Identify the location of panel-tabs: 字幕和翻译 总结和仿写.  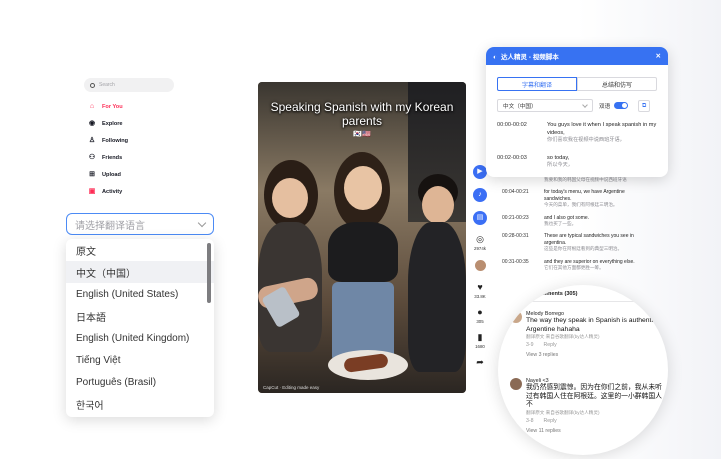
(577, 84).